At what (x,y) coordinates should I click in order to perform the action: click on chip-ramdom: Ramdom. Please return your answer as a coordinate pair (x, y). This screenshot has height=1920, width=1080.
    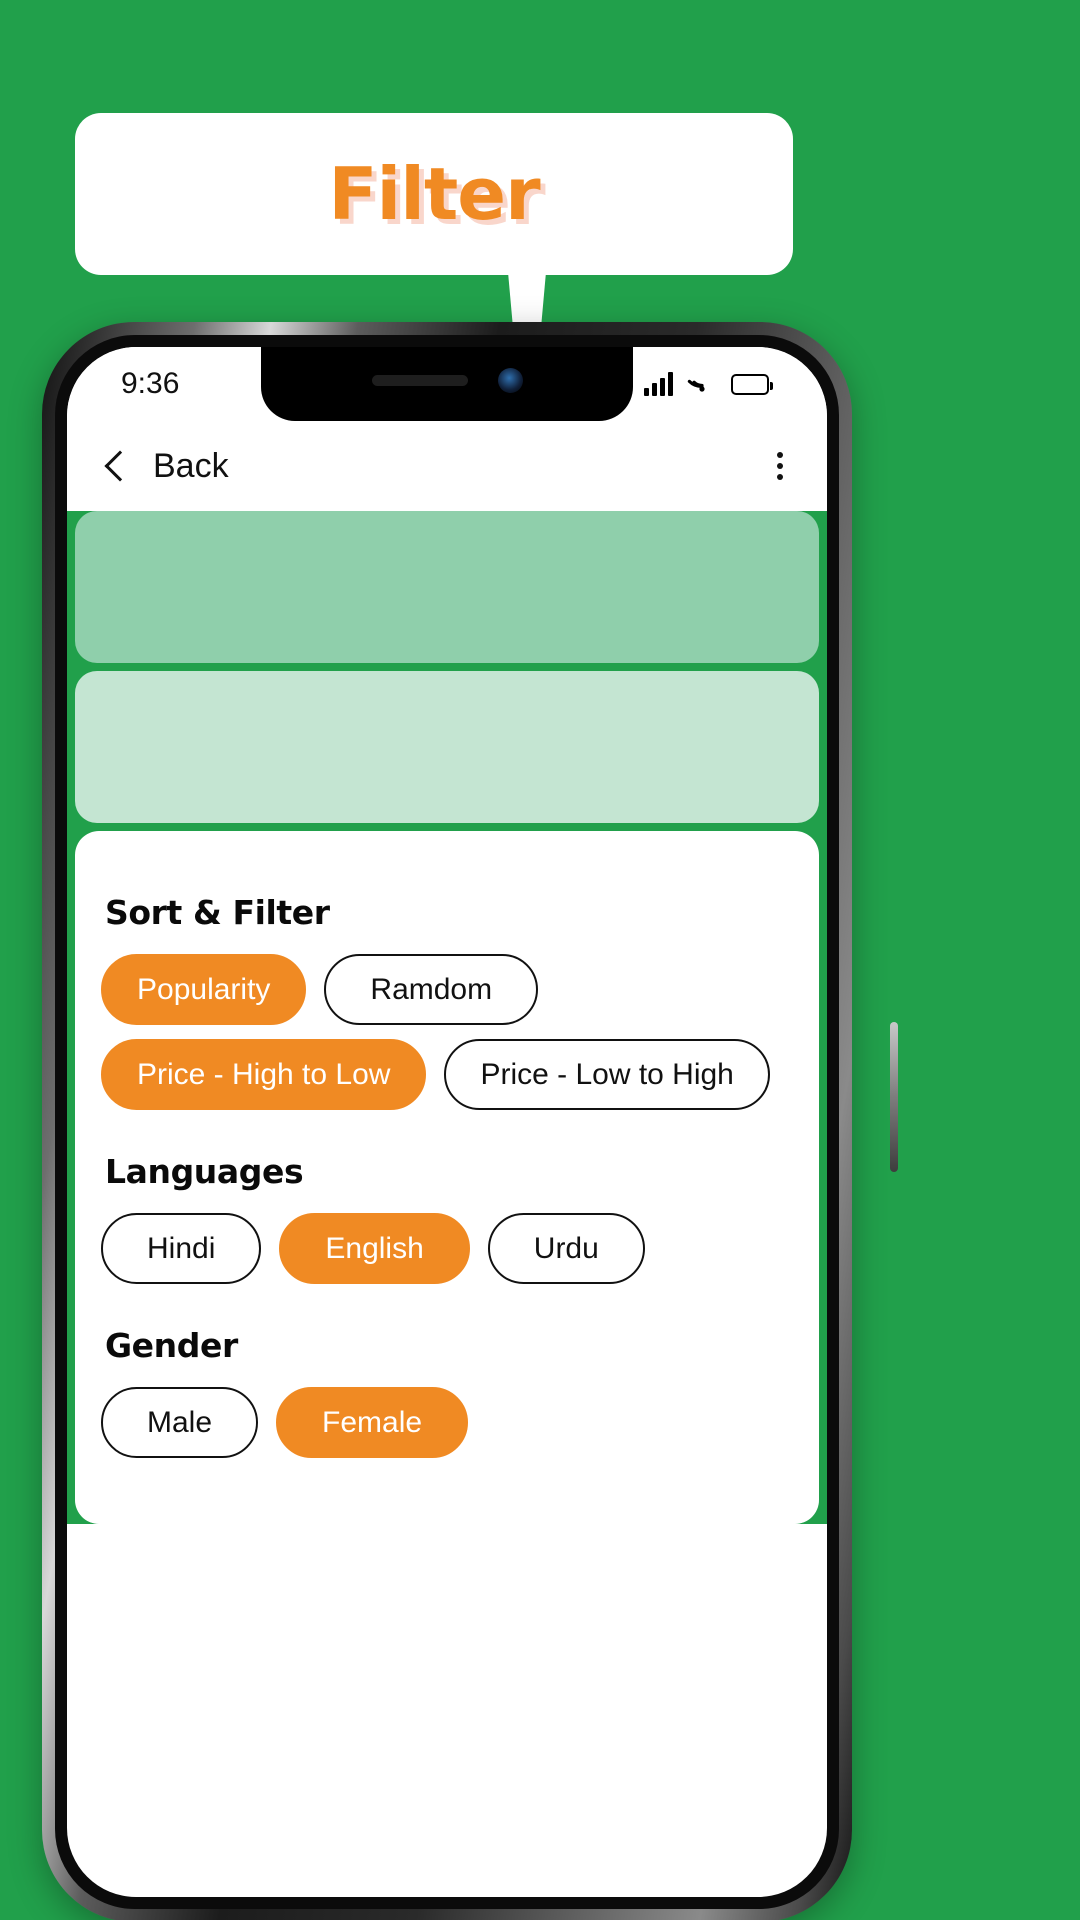
    Looking at the image, I should click on (431, 989).